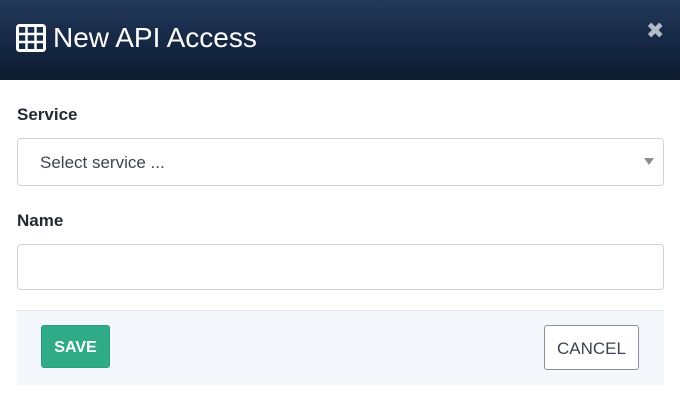  Describe the element at coordinates (31, 38) in the screenshot. I see `table-icon` at that location.